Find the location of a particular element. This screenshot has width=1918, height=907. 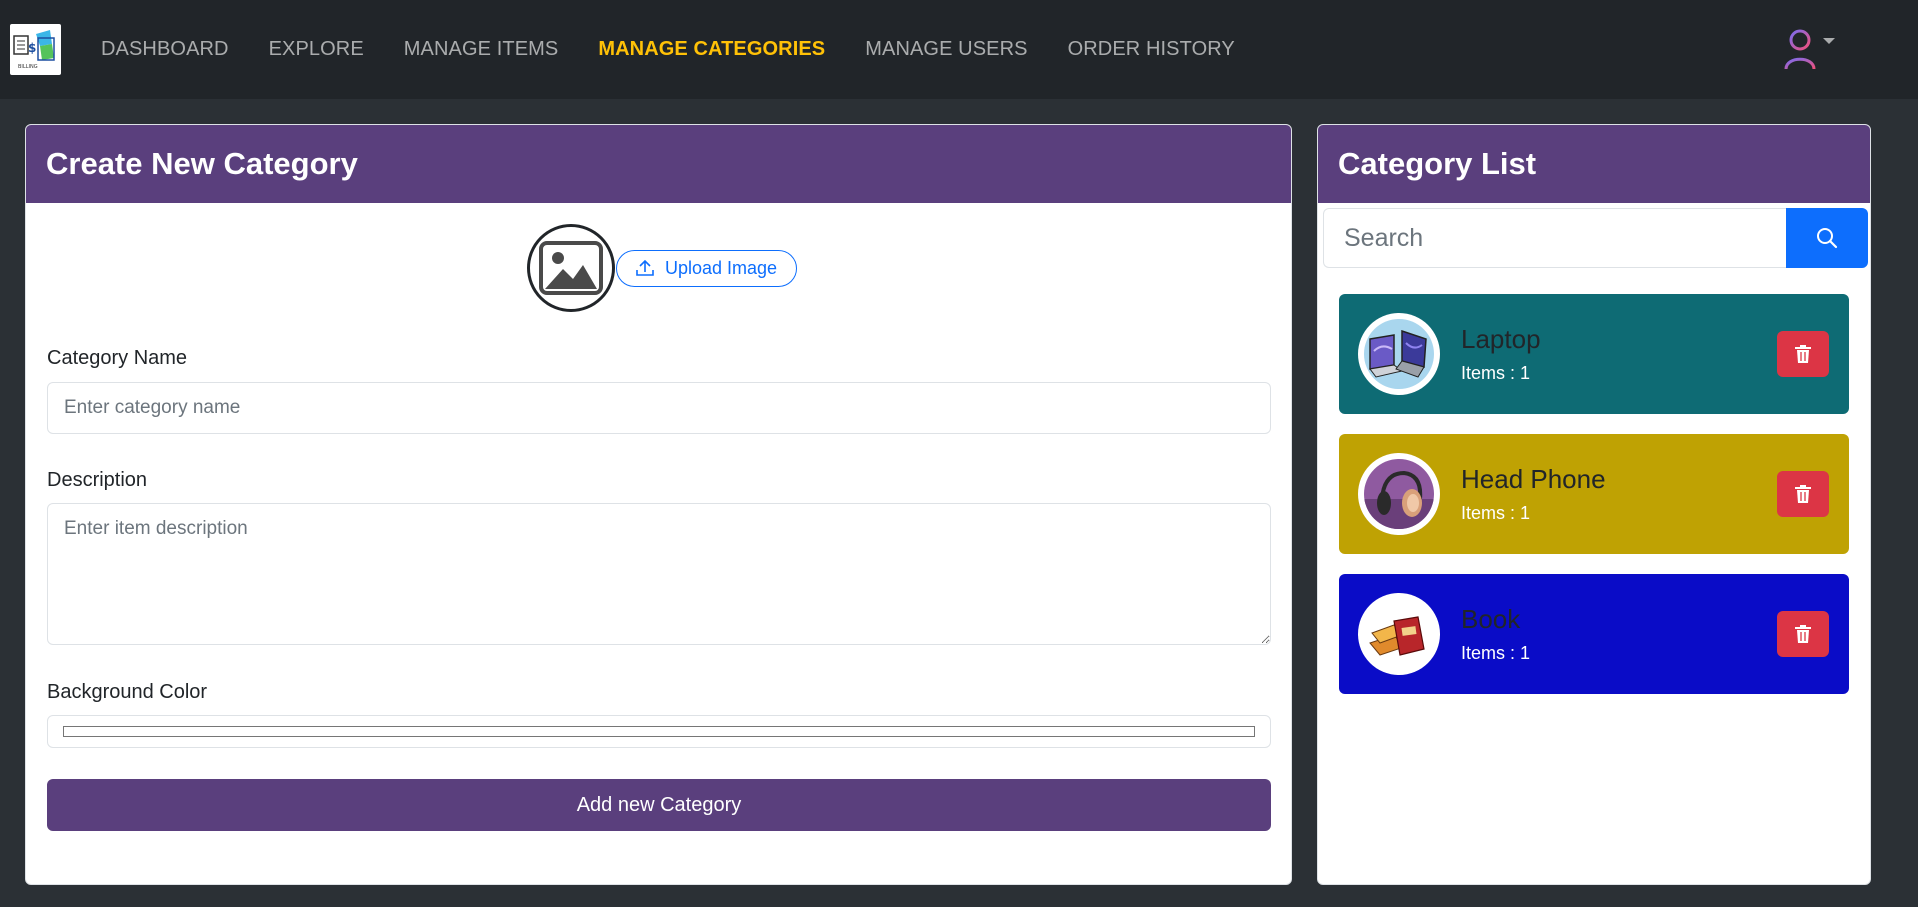

search-bar is located at coordinates (1595, 238).